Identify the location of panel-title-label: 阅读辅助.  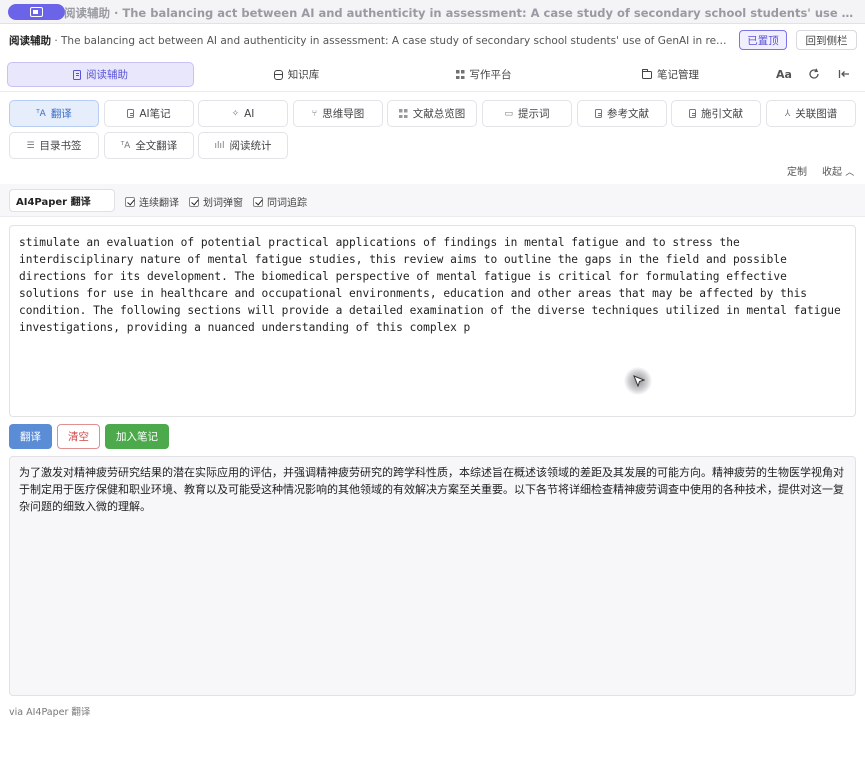
(30, 41).